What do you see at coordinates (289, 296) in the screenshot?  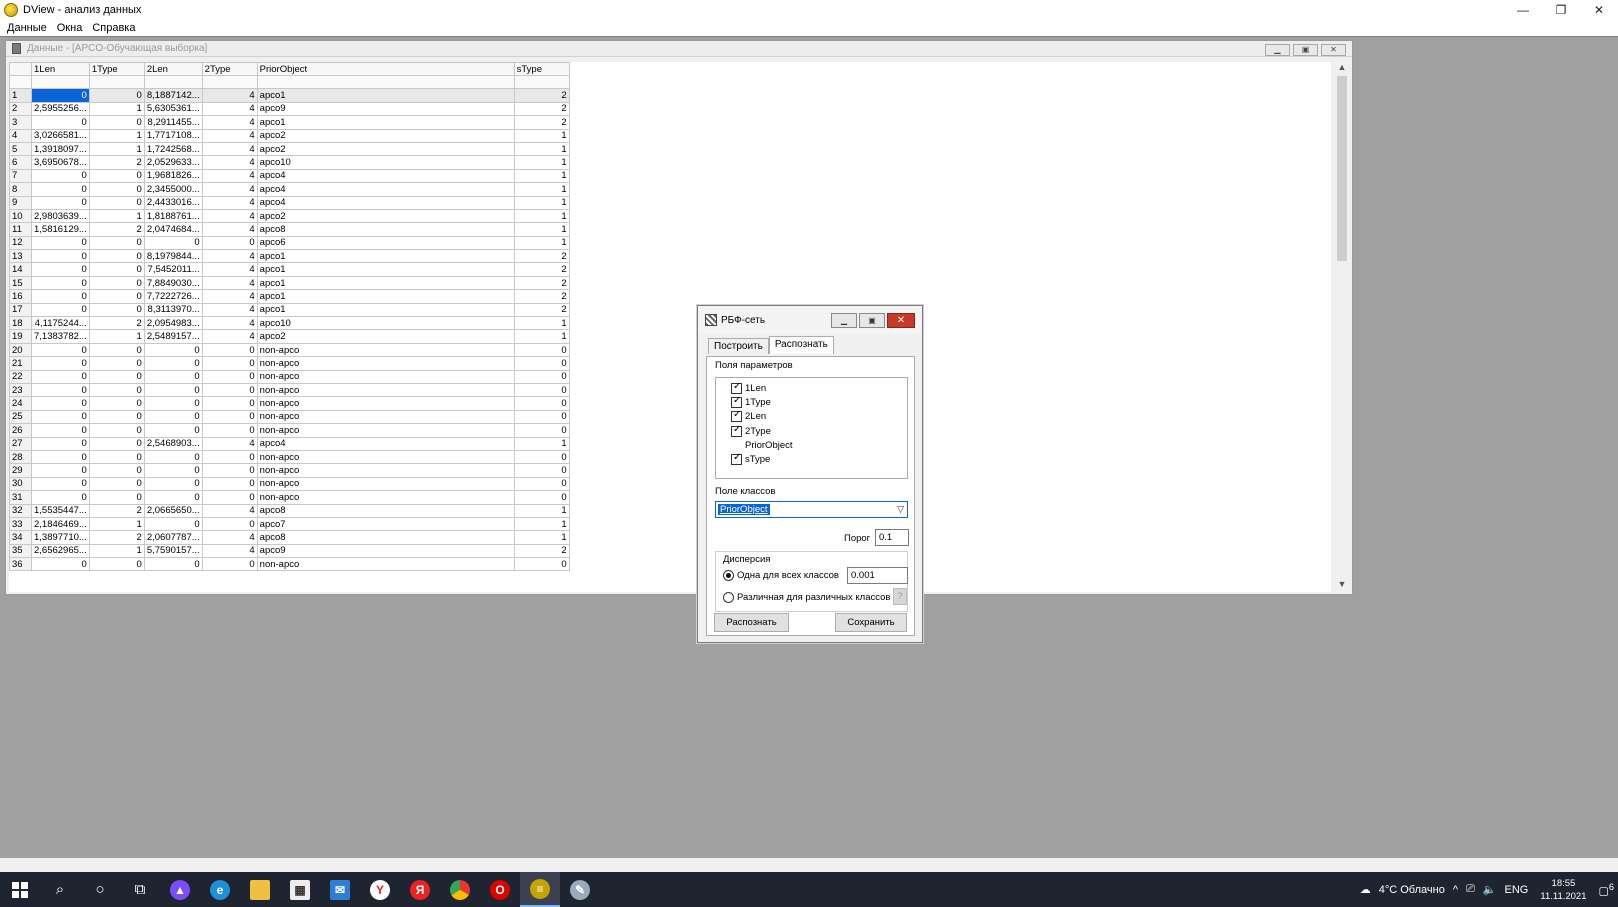 I see `table-row: 16 0 0 7,7222726... 4 apco1 2` at bounding box center [289, 296].